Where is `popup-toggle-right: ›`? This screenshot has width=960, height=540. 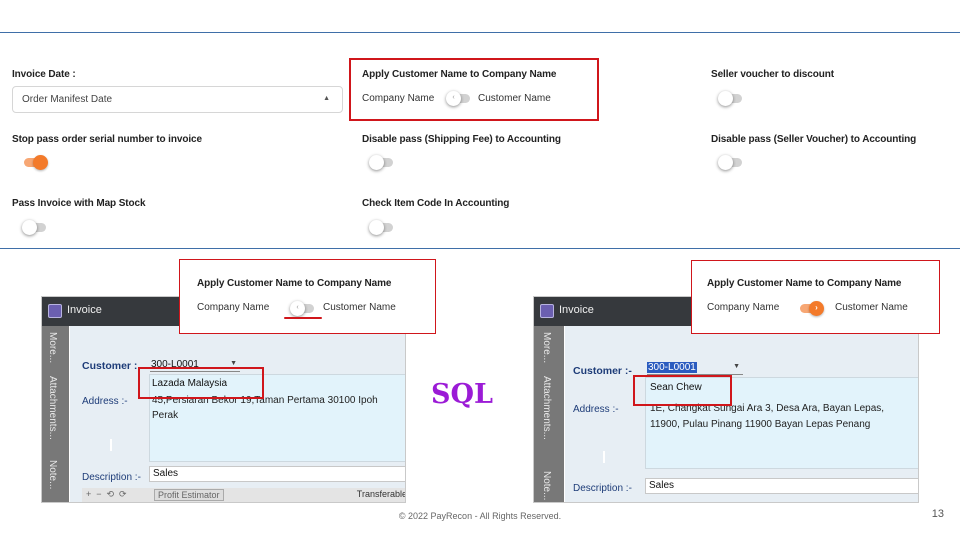
popup-toggle-right: › is located at coordinates (812, 308).